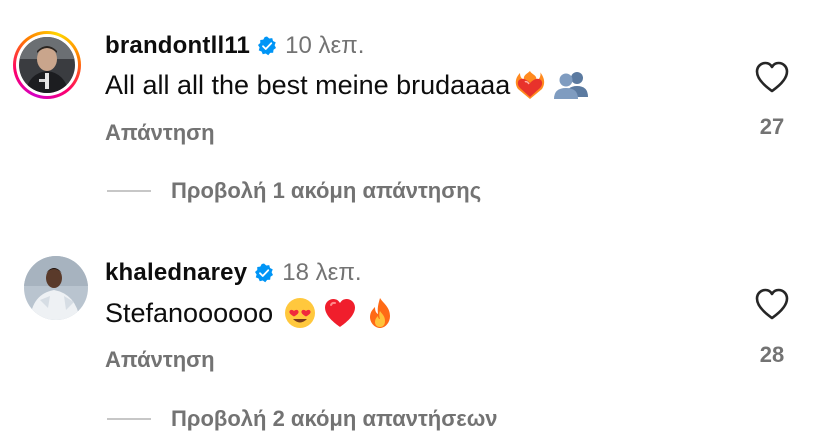 Image resolution: width=828 pixels, height=445 pixels. Describe the element at coordinates (176, 273) in the screenshot. I see `username: khalednarey` at that location.